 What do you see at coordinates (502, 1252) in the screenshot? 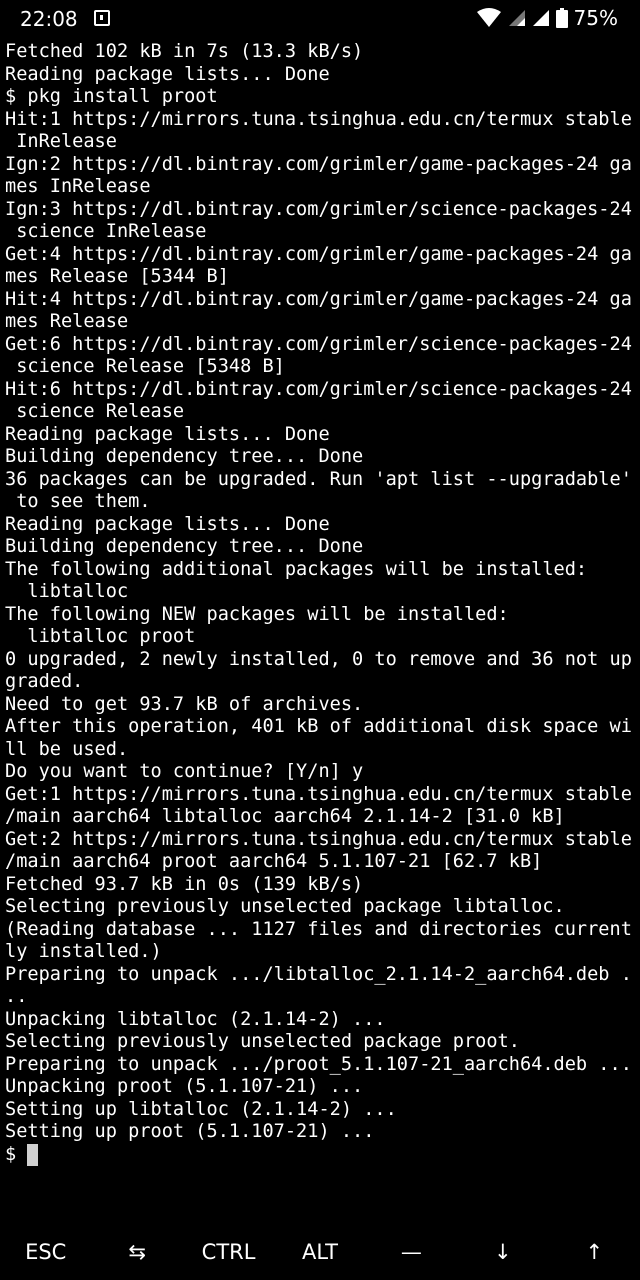
I see `arrow-down-key: ↓` at bounding box center [502, 1252].